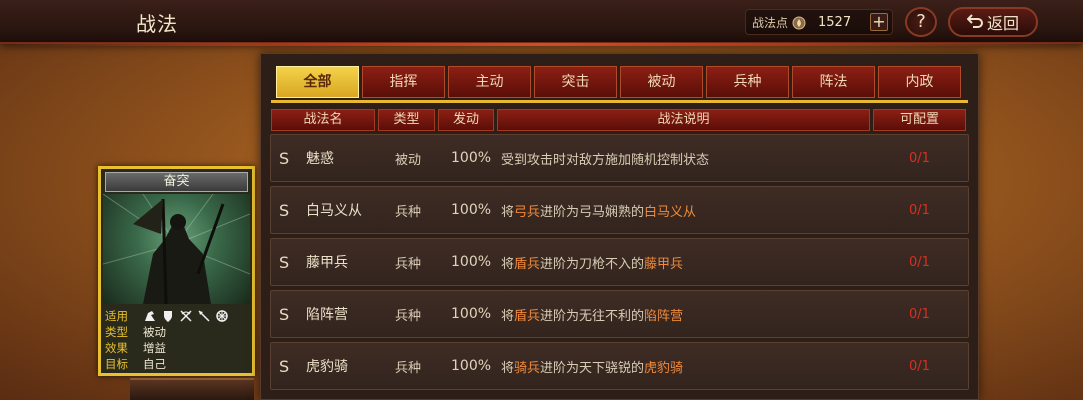 The width and height of the screenshot is (1083, 400). Describe the element at coordinates (919, 120) in the screenshot. I see `col-header-config: 可配置` at that location.